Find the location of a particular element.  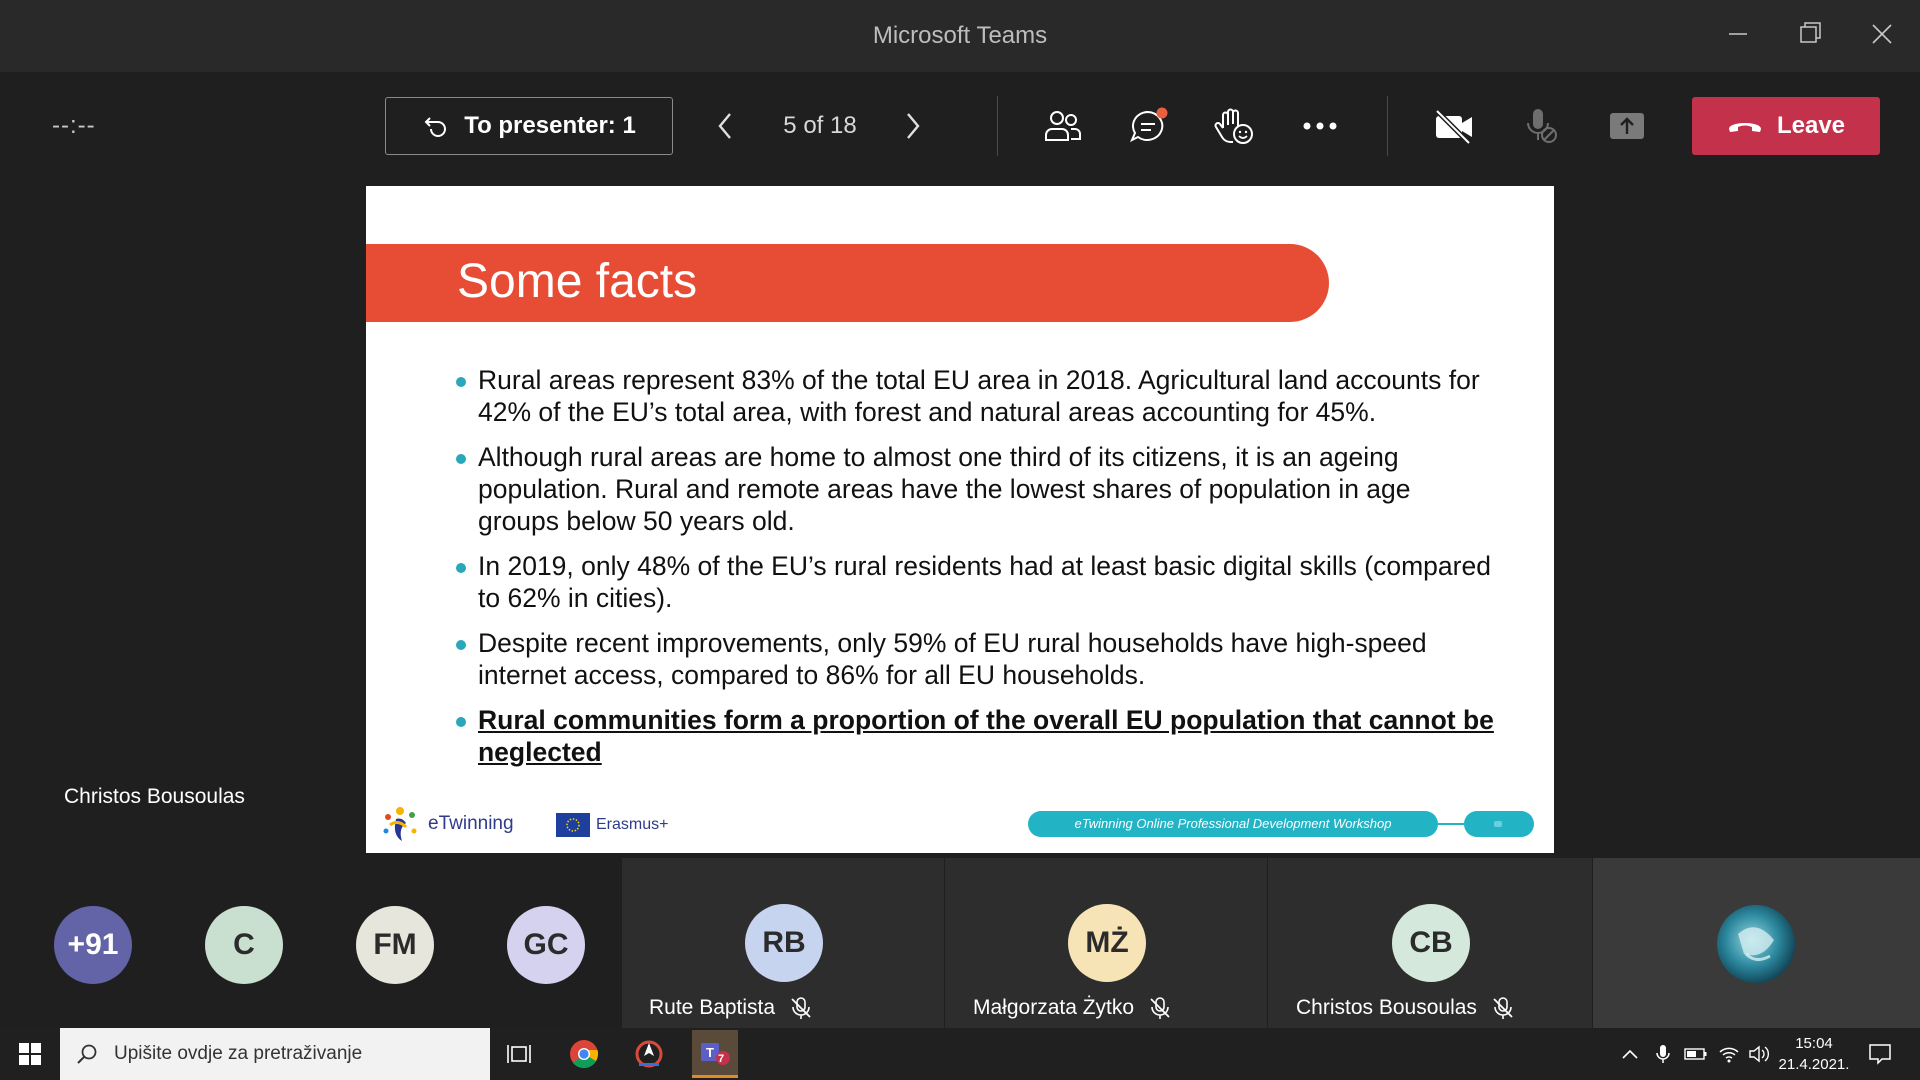

minimize-button is located at coordinates (1738, 36).